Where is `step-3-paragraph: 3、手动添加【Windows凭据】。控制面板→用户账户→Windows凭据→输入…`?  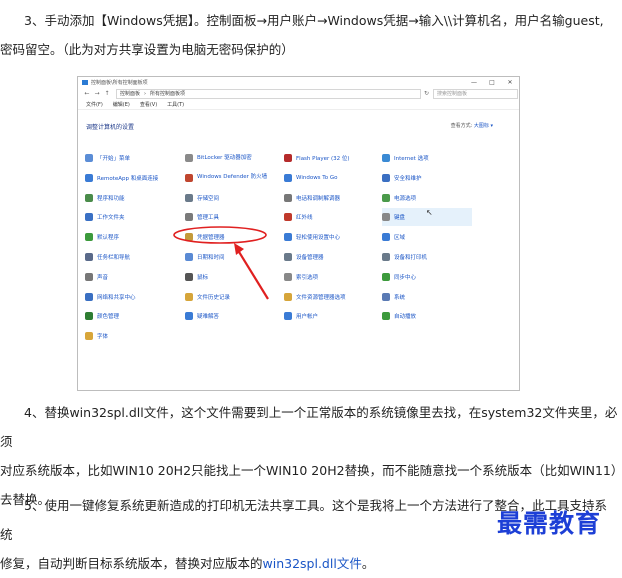
step-3-paragraph: 3、手动添加【Windows凭据】。控制面板→用户账户→Windows凭据→输入… is located at coordinates (309, 35).